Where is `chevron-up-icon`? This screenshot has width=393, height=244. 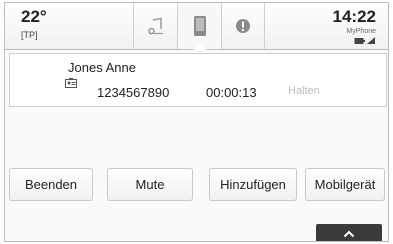 chevron-up-icon is located at coordinates (349, 233).